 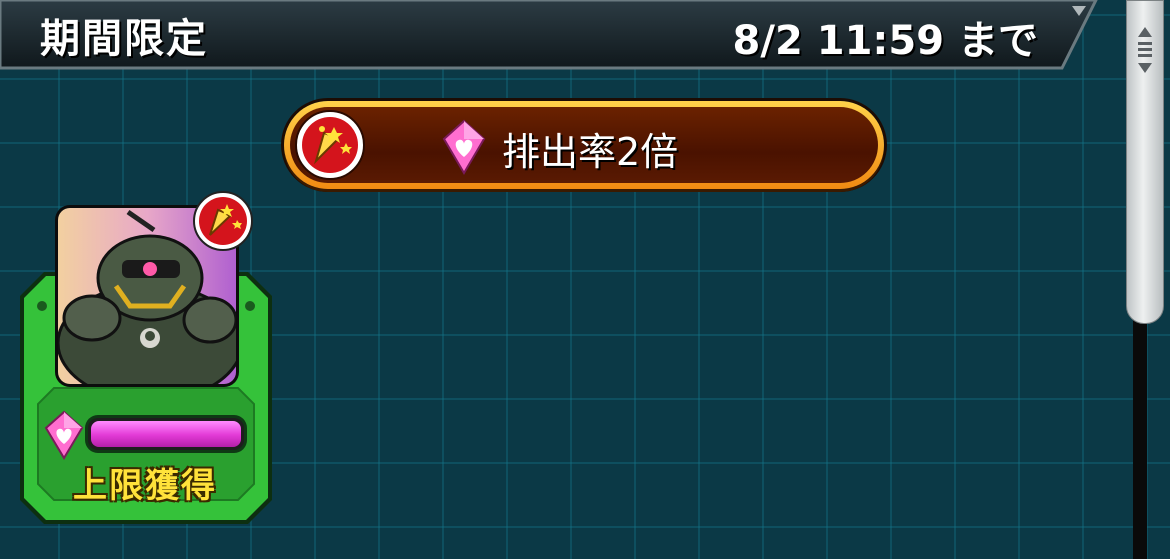 I want to click on rate-up-text: 排出率2倍, so click(x=590, y=152).